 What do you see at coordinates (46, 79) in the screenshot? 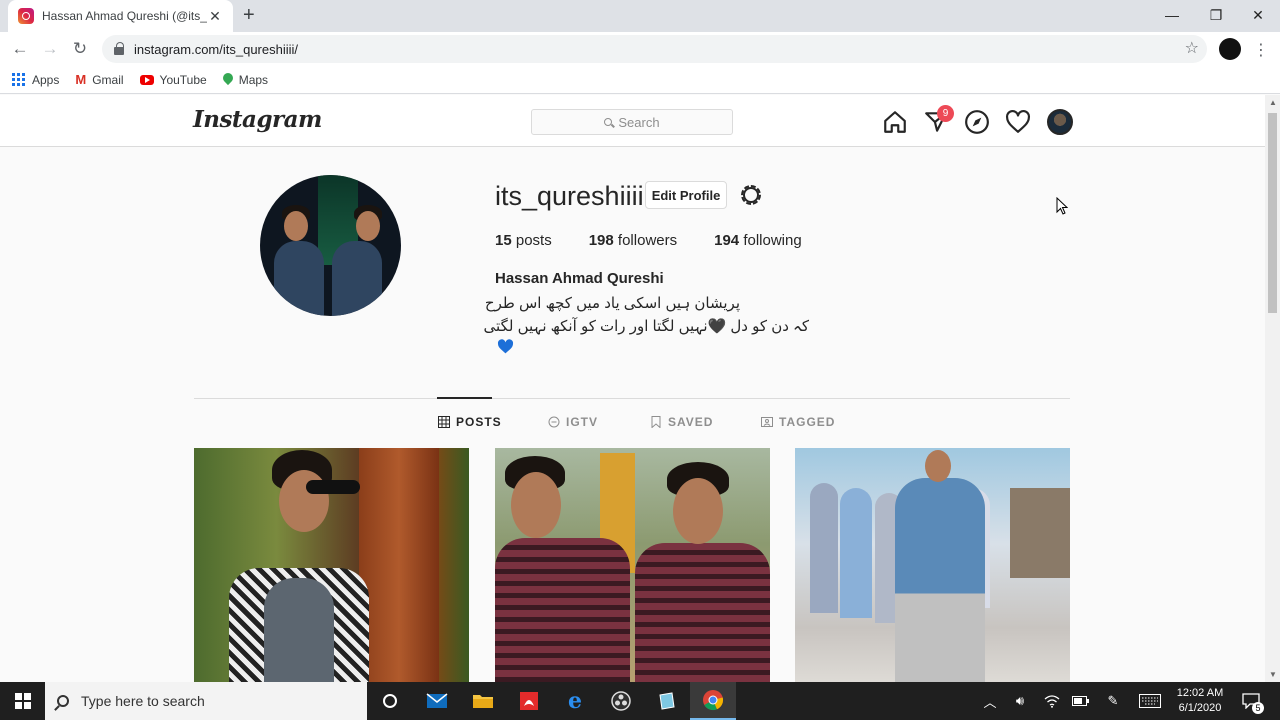
I see `bookmark-label: Apps` at bounding box center [46, 79].